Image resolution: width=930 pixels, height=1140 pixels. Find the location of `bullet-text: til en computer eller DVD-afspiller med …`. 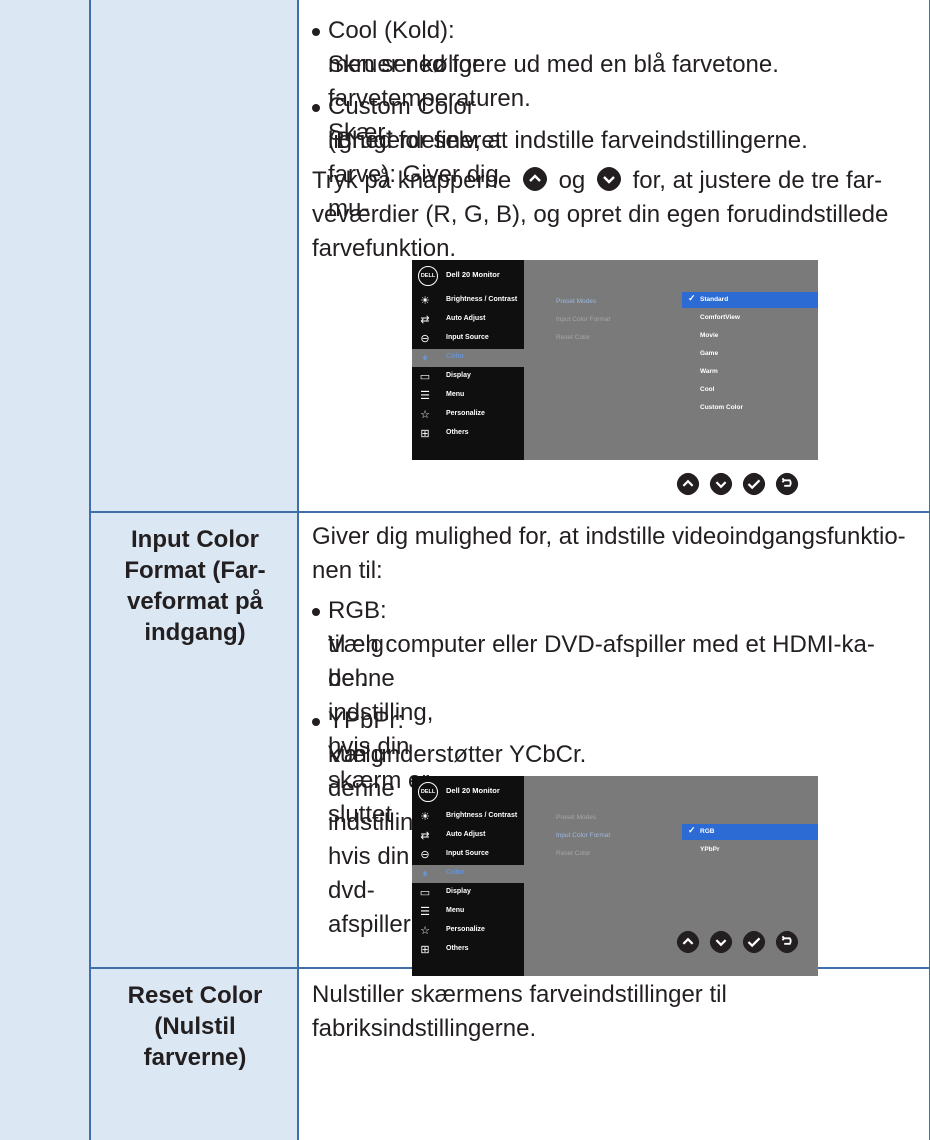

bullet-text: til en computer eller DVD-afspiller med … is located at coordinates (601, 644).